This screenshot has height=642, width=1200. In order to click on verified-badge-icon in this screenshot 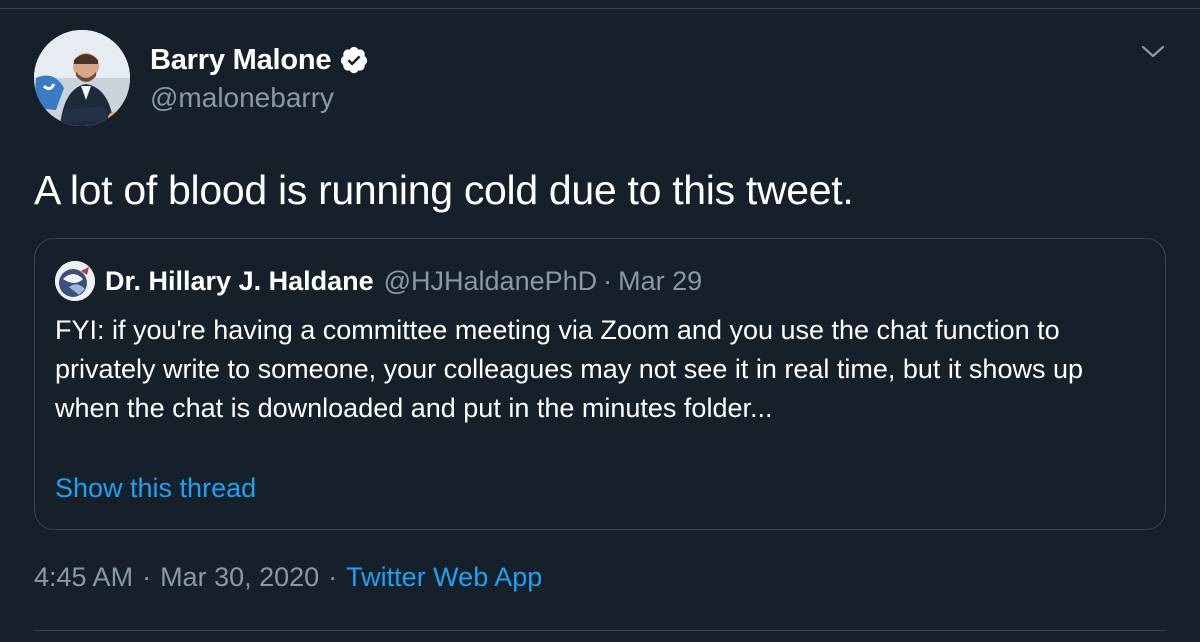, I will do `click(354, 60)`.